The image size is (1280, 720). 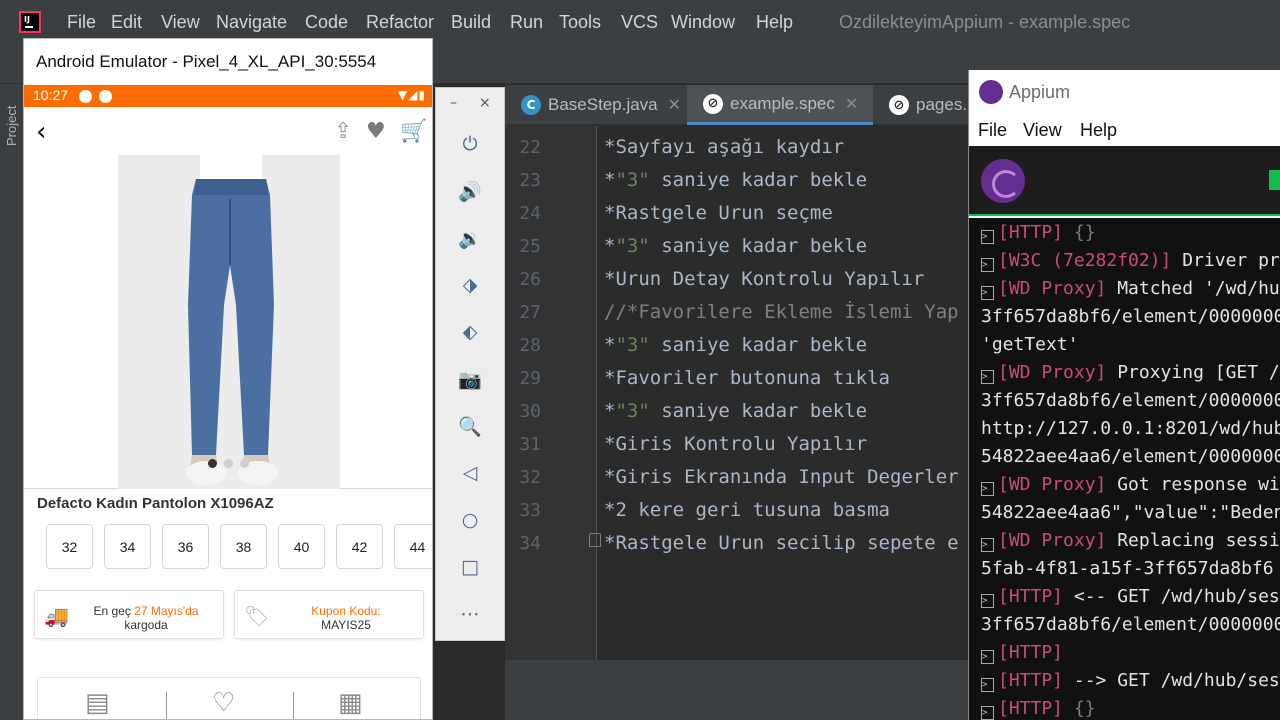 What do you see at coordinates (126, 22) in the screenshot?
I see `ide-menu-edit: Edit` at bounding box center [126, 22].